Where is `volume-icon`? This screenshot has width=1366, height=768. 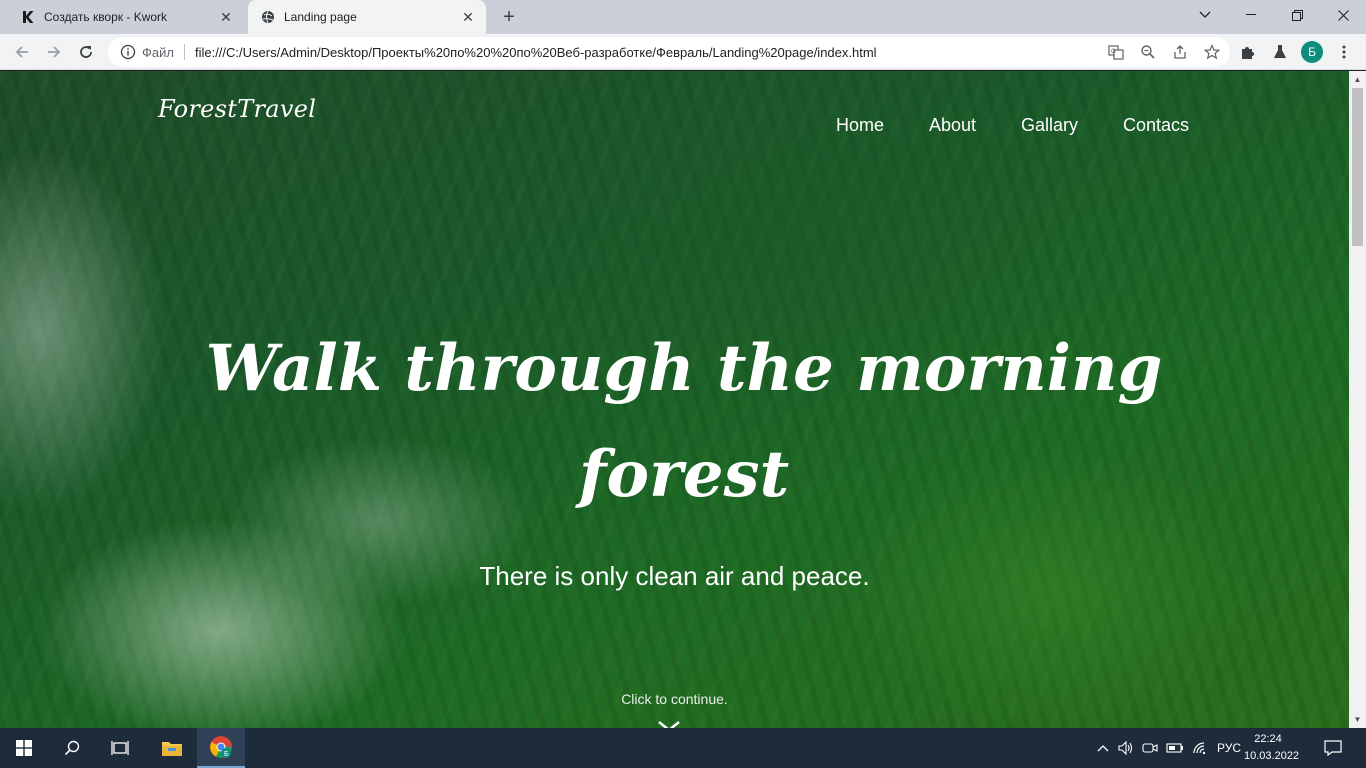
volume-icon is located at coordinates (1126, 748).